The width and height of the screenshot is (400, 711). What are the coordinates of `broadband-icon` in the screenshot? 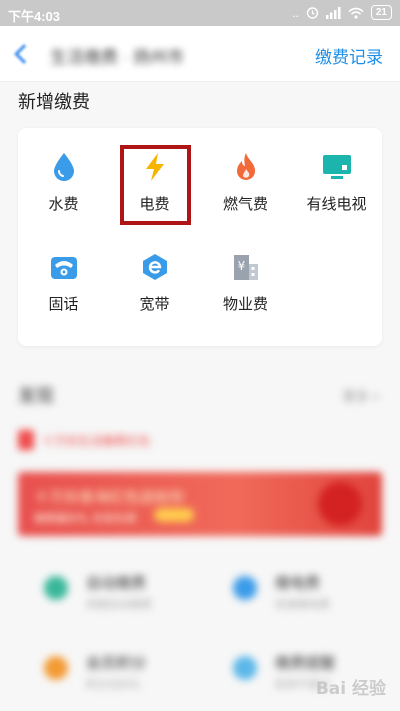 It's located at (155, 267).